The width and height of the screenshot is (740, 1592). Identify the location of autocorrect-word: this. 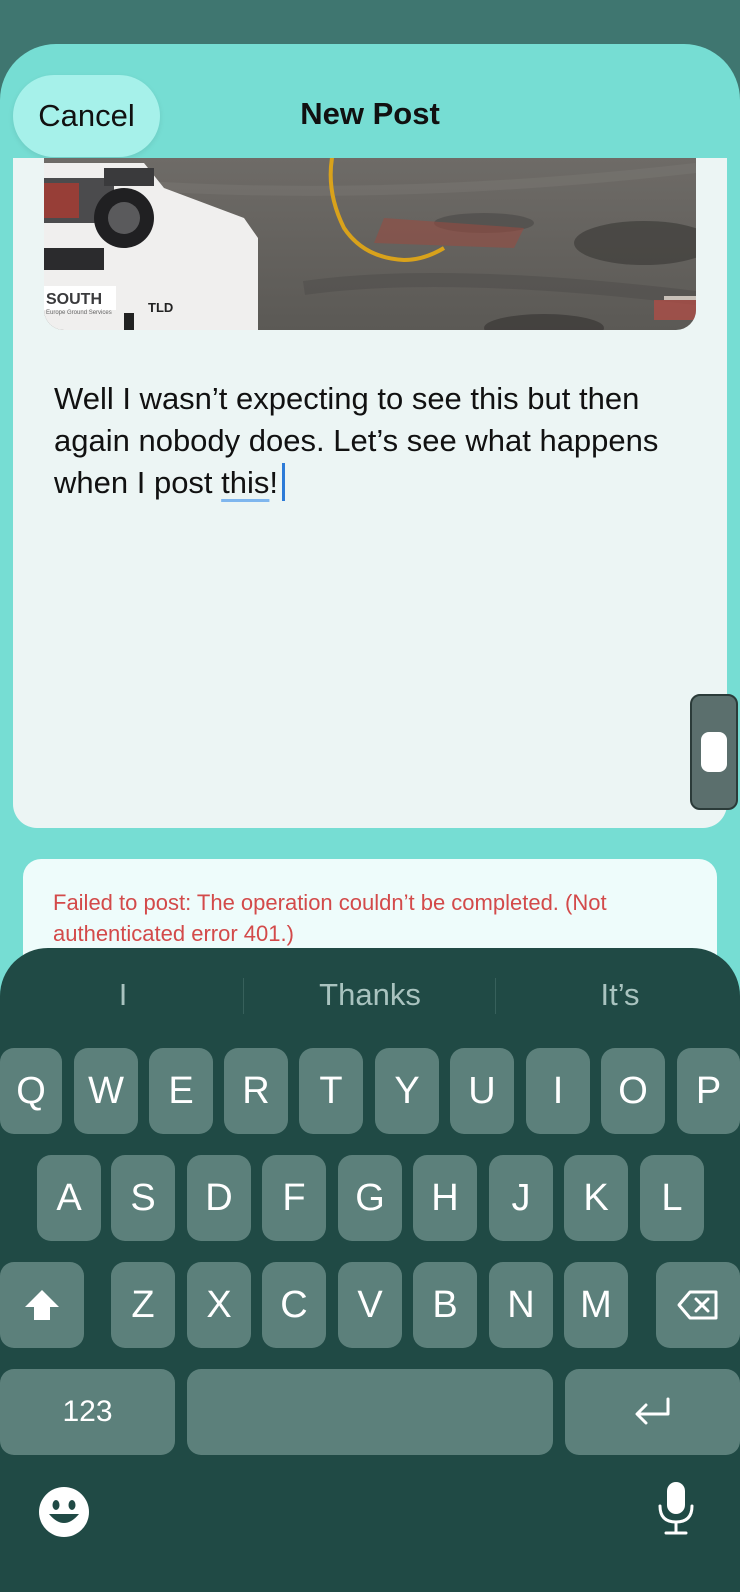
(245, 482).